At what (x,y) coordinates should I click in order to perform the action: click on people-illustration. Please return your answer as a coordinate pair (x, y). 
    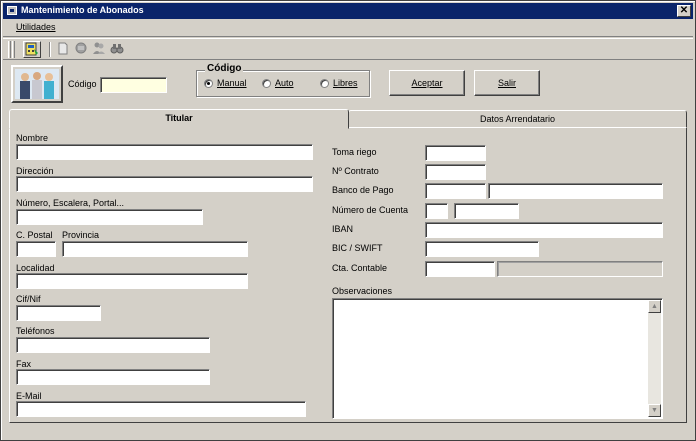
    Looking at the image, I should click on (37, 84).